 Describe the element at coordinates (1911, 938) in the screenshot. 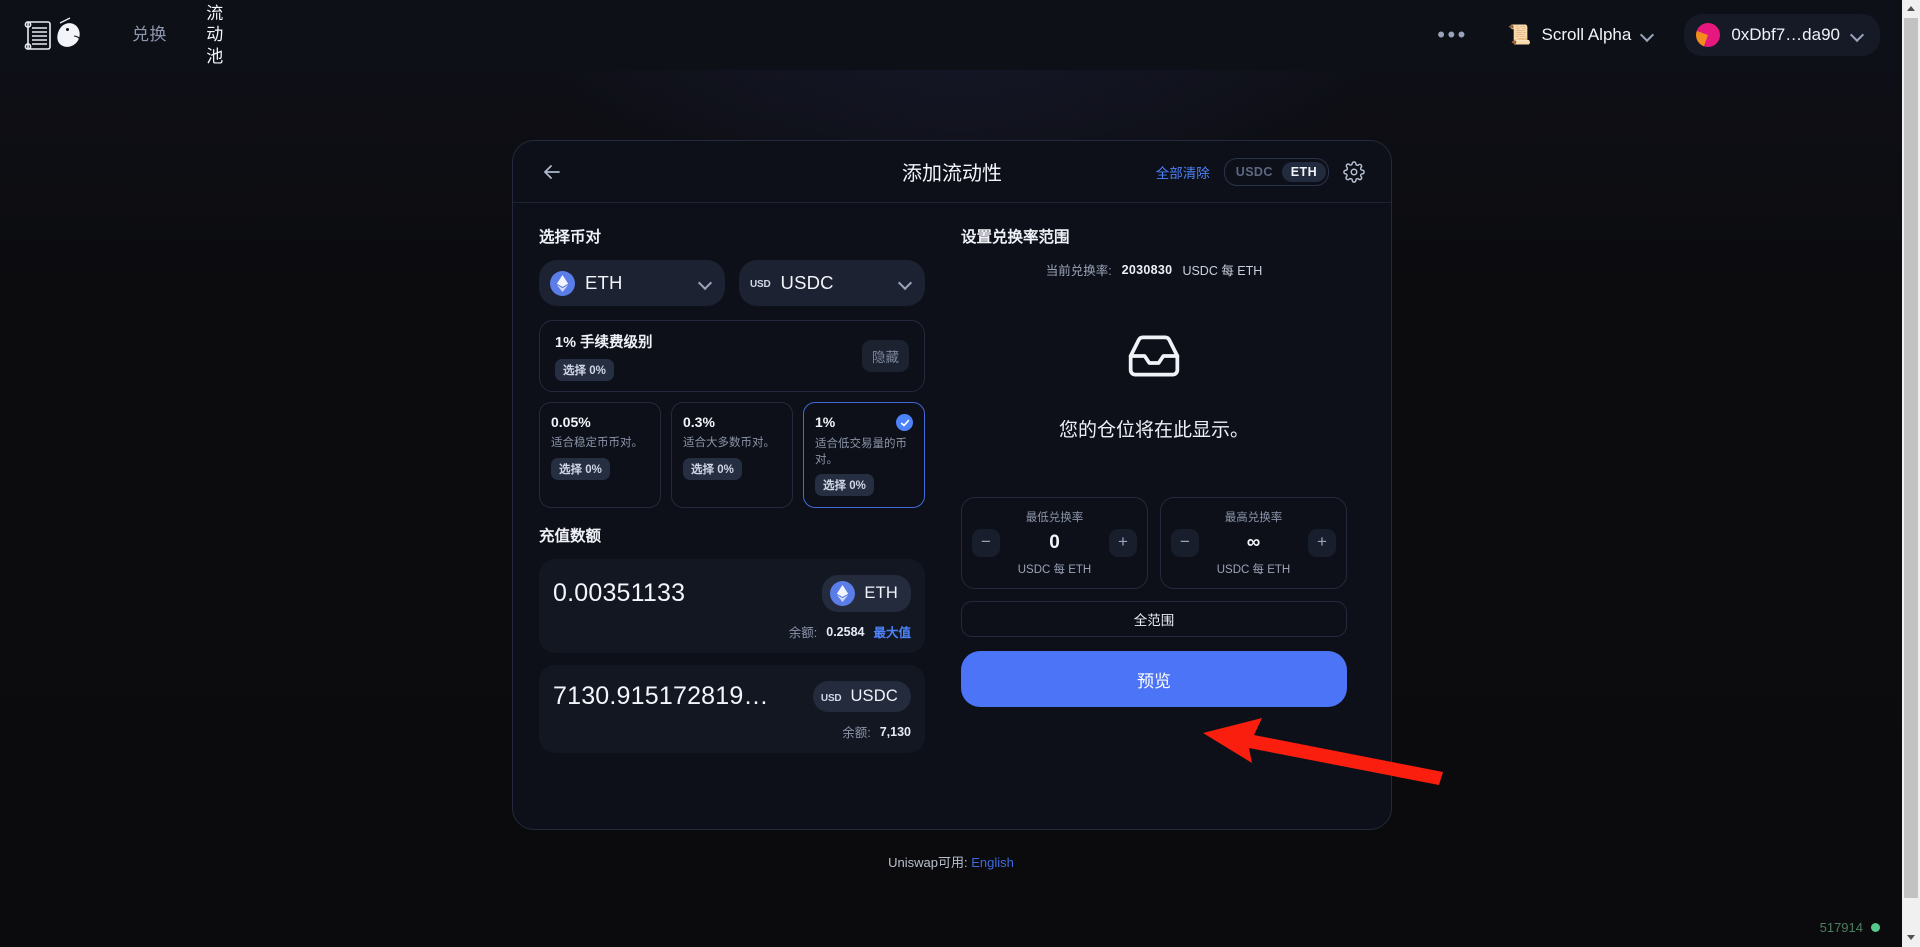

I see `scroll-down-arrow-icon` at that location.